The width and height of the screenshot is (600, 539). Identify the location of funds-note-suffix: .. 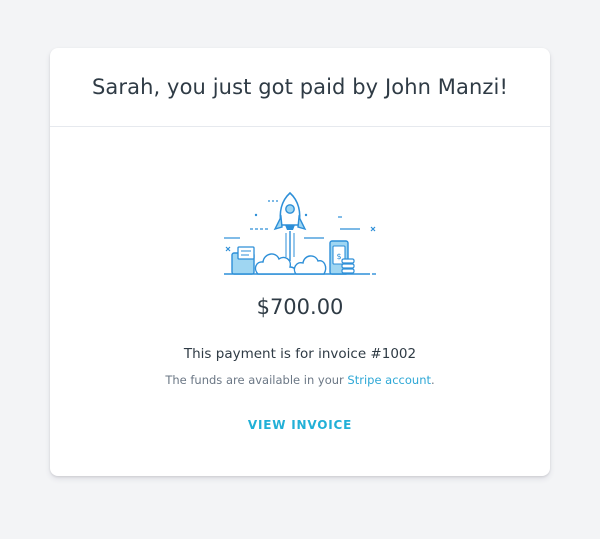
(433, 380).